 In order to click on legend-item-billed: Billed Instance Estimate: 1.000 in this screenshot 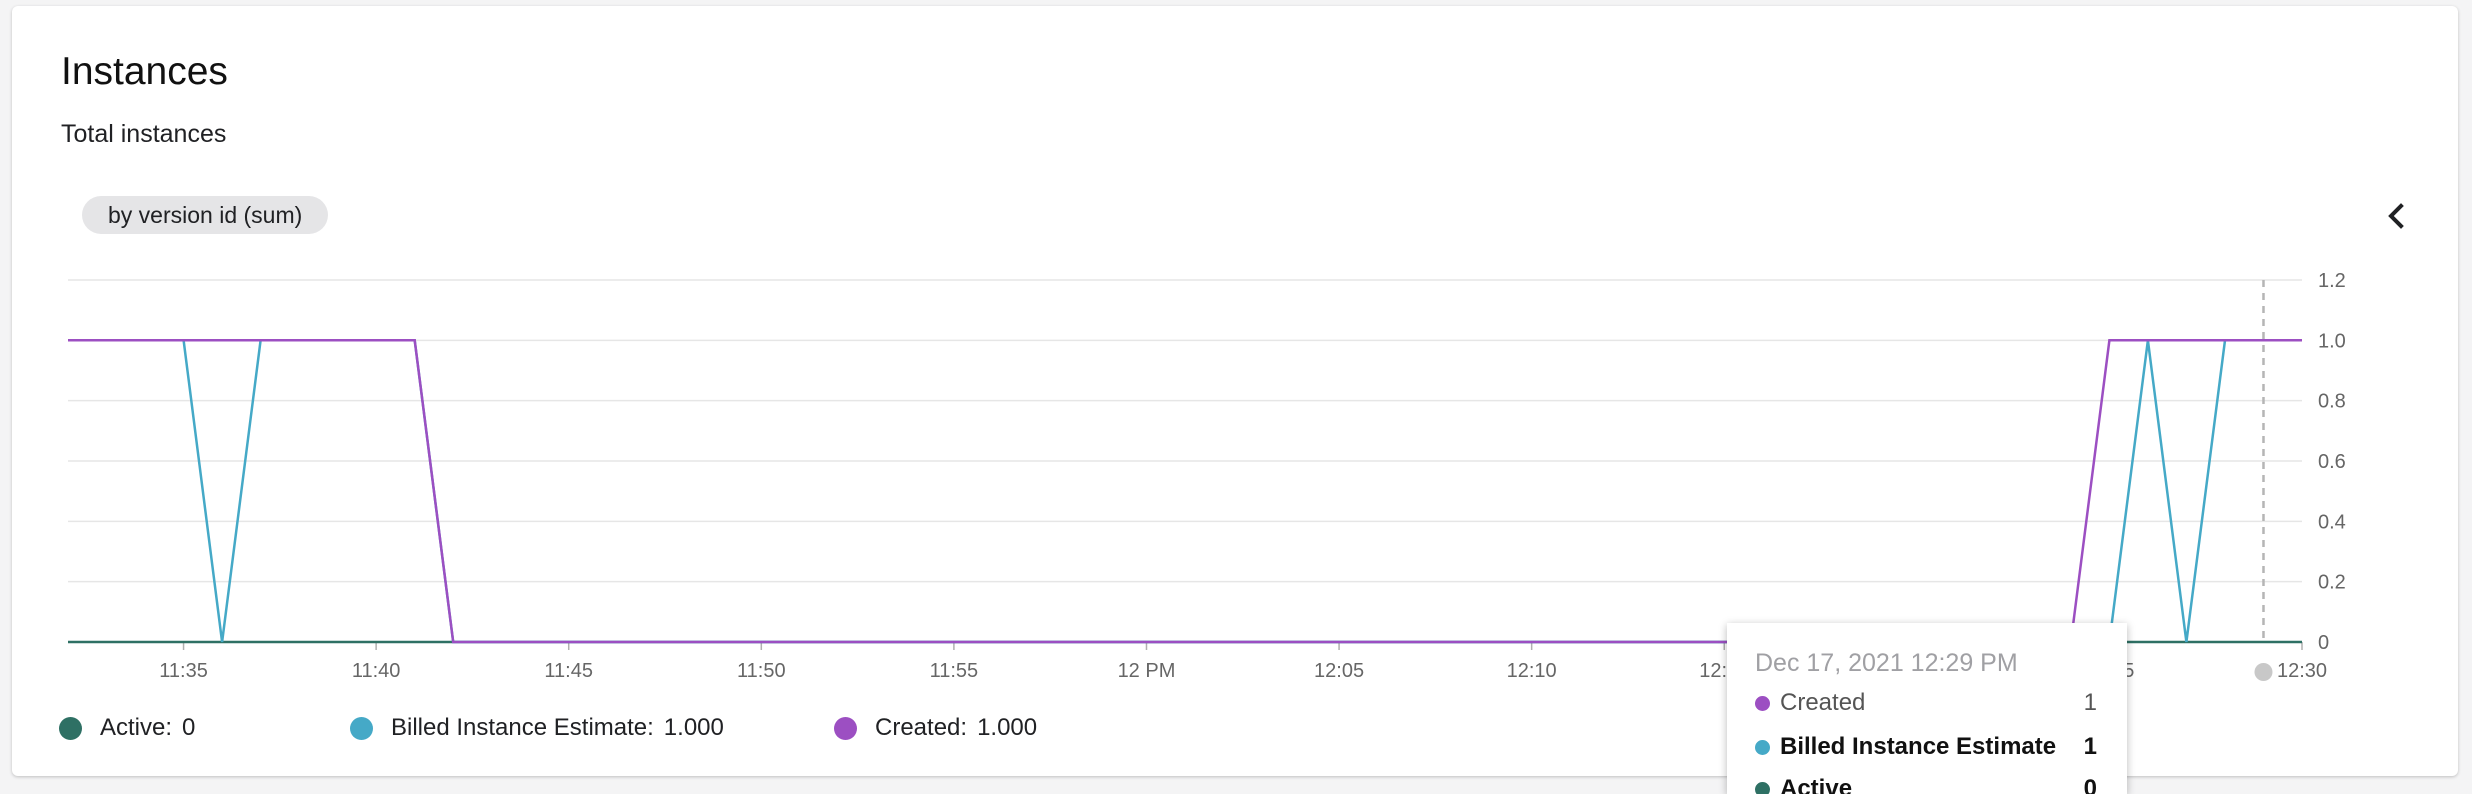, I will do `click(537, 728)`.